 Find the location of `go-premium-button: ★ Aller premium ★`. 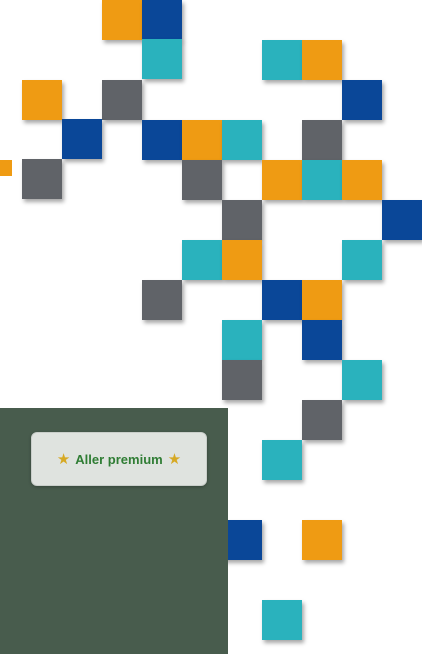

go-premium-button: ★ Aller premium ★ is located at coordinates (119, 459).